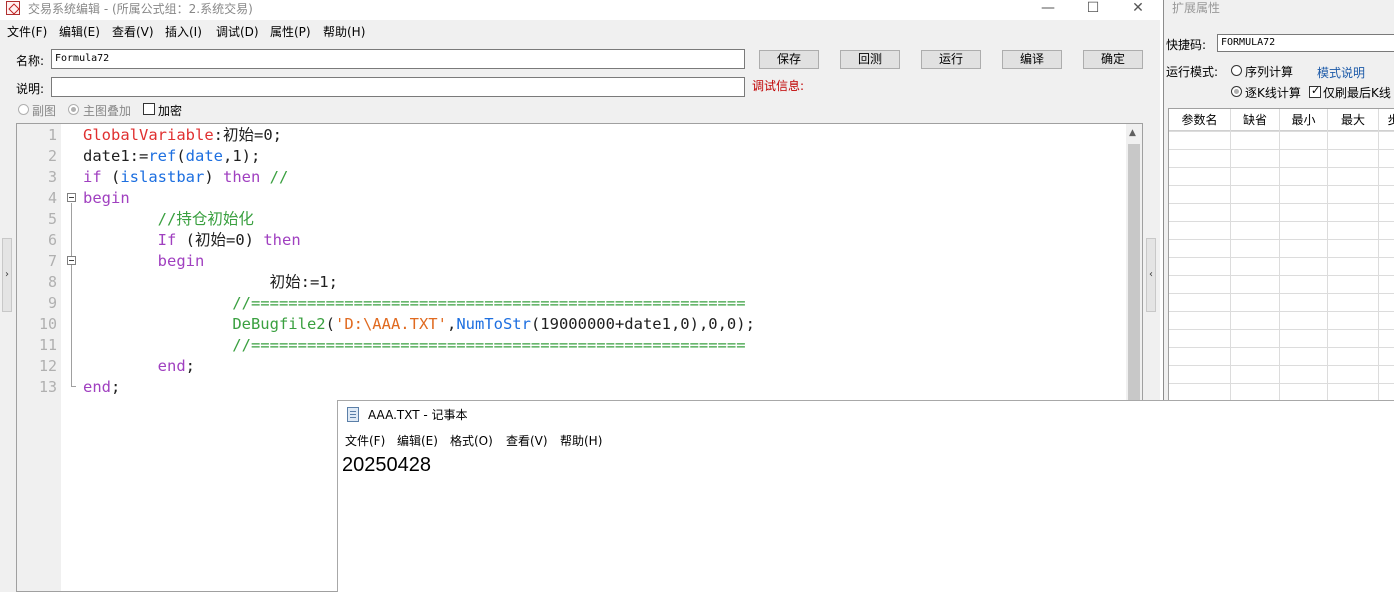 The height and width of the screenshot is (592, 1394). Describe the element at coordinates (1353, 120) in the screenshot. I see `grid-header-max: 最大` at that location.